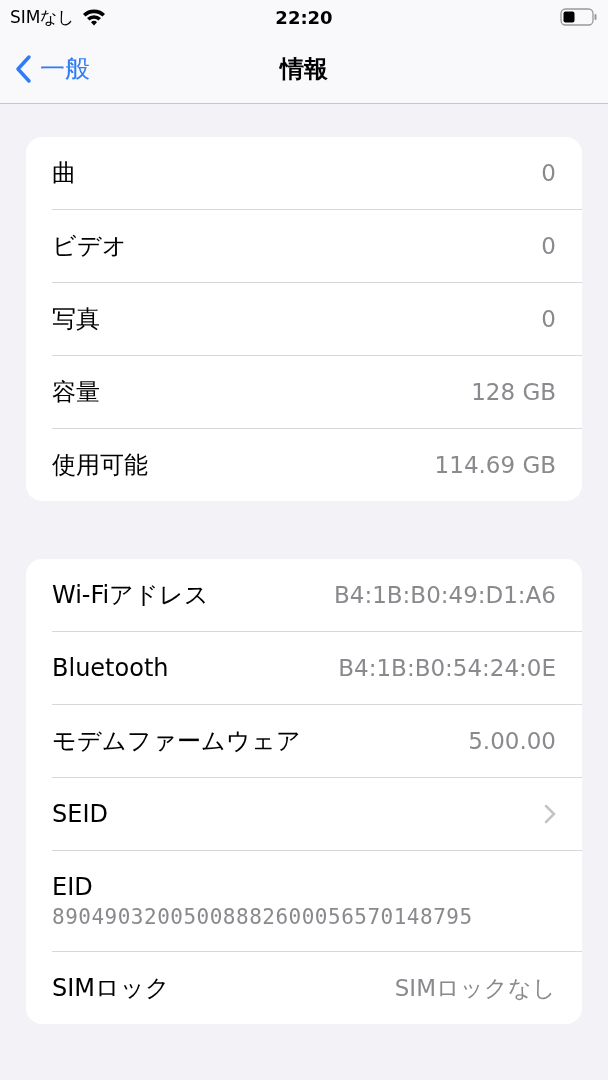 The image size is (608, 1080). What do you see at coordinates (100, 465) in the screenshot?
I see `row-label: 使用可能` at bounding box center [100, 465].